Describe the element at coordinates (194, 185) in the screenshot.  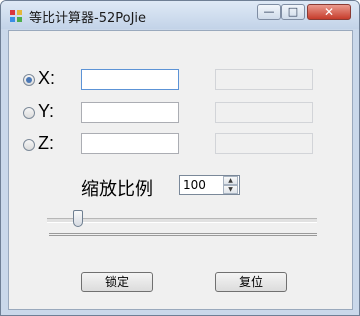
I see `scale-value: 100` at that location.